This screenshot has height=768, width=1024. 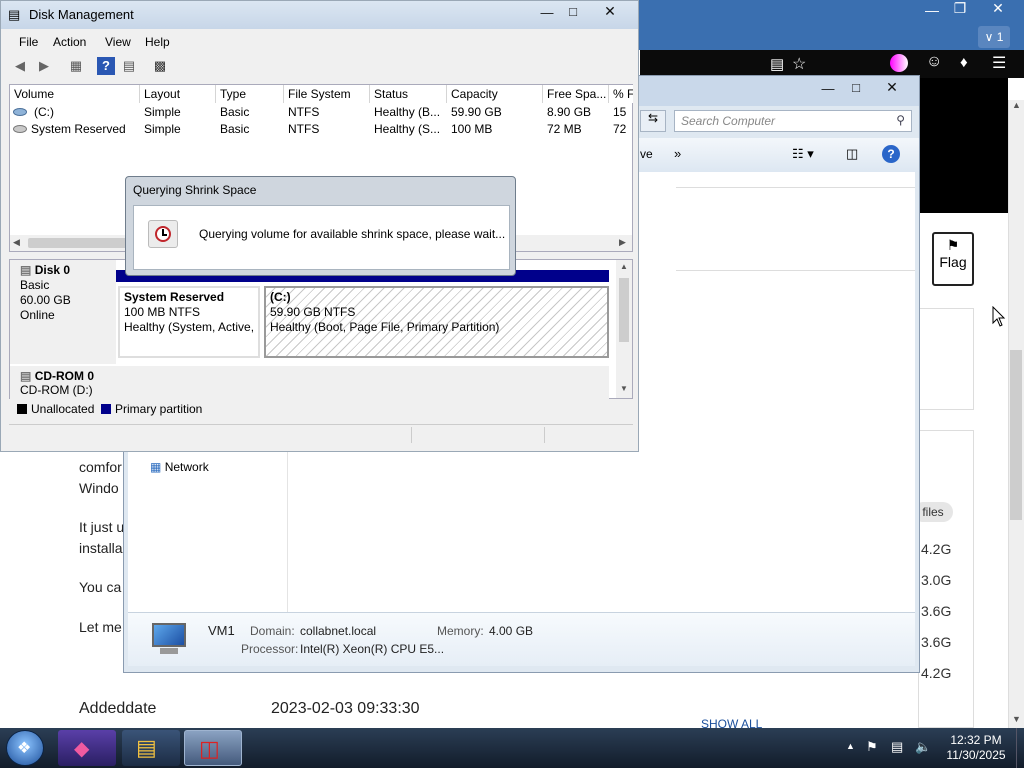 What do you see at coordinates (157, 42) in the screenshot?
I see `menu-help: Help` at bounding box center [157, 42].